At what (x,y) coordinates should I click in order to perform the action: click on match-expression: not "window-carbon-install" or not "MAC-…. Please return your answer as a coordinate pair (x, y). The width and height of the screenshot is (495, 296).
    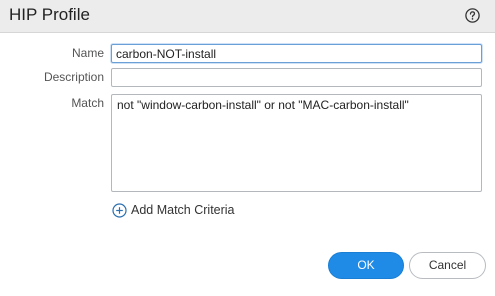
    Looking at the image, I should click on (263, 105).